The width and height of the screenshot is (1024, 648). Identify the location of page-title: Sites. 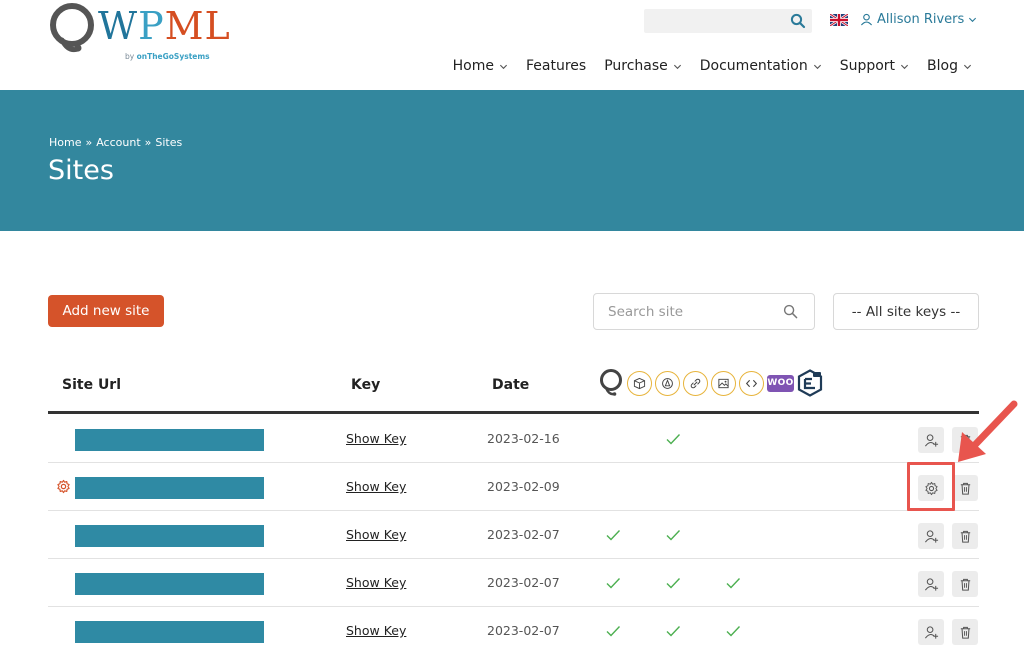
(81, 170).